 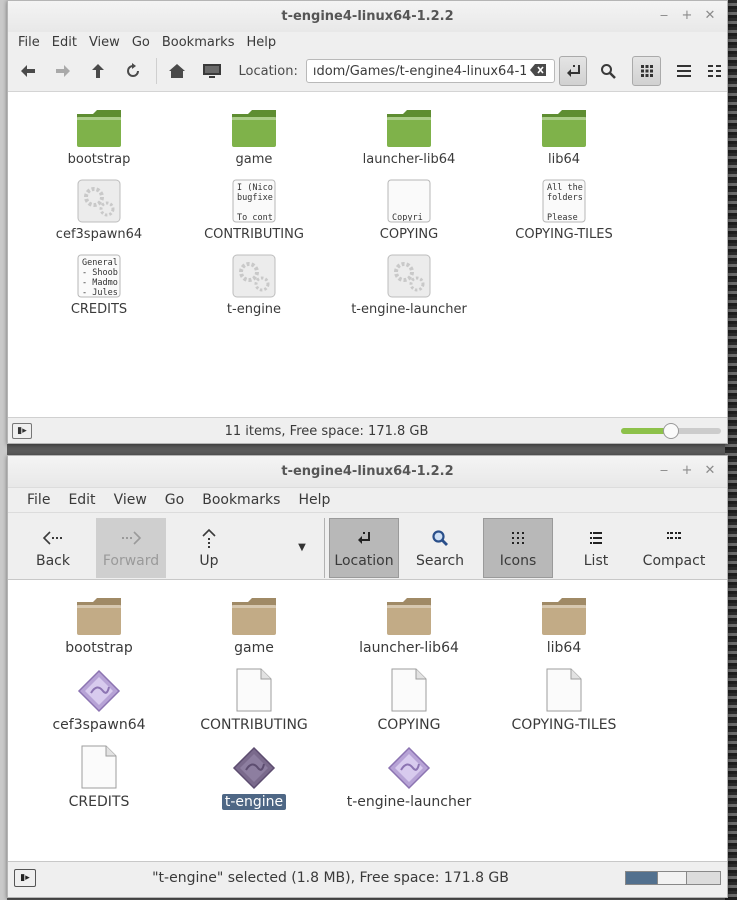 I want to click on file-item: COPYING, so click(x=409, y=700).